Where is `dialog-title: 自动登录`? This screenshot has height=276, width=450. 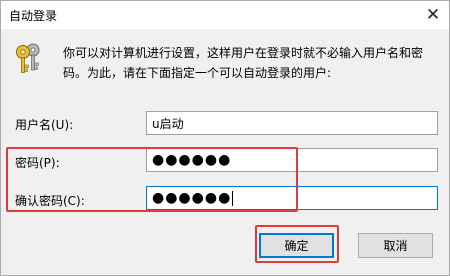
dialog-title: 自动登录 is located at coordinates (33, 16).